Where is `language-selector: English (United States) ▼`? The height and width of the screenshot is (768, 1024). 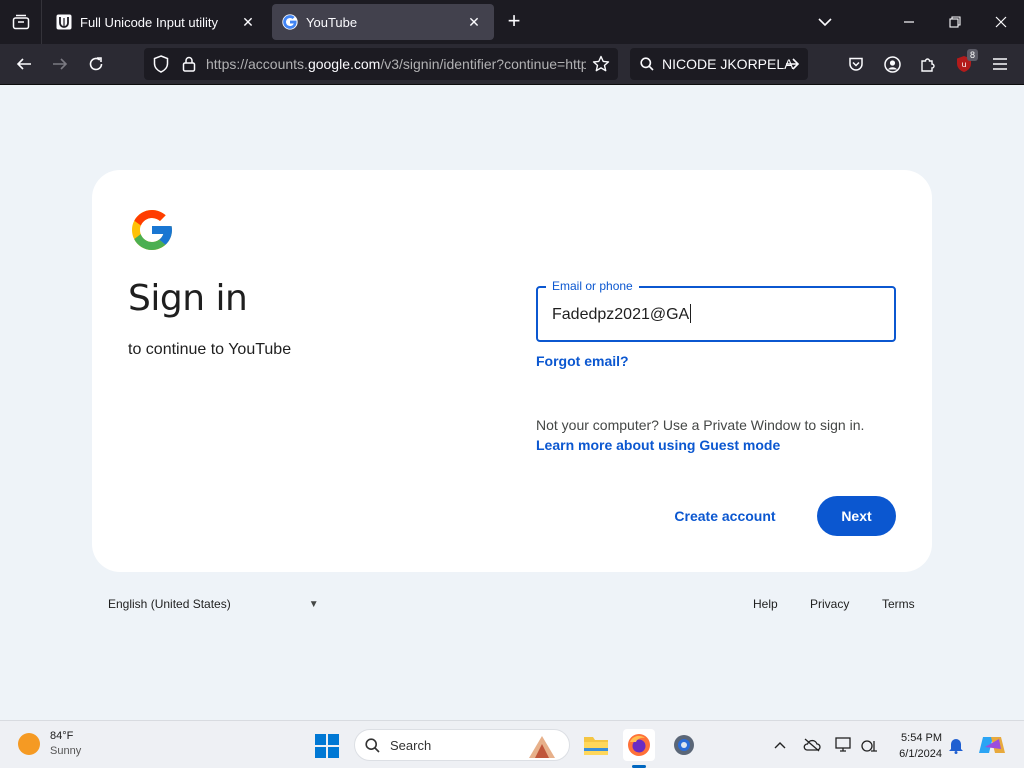
language-selector: English (United States) ▼ is located at coordinates (213, 604).